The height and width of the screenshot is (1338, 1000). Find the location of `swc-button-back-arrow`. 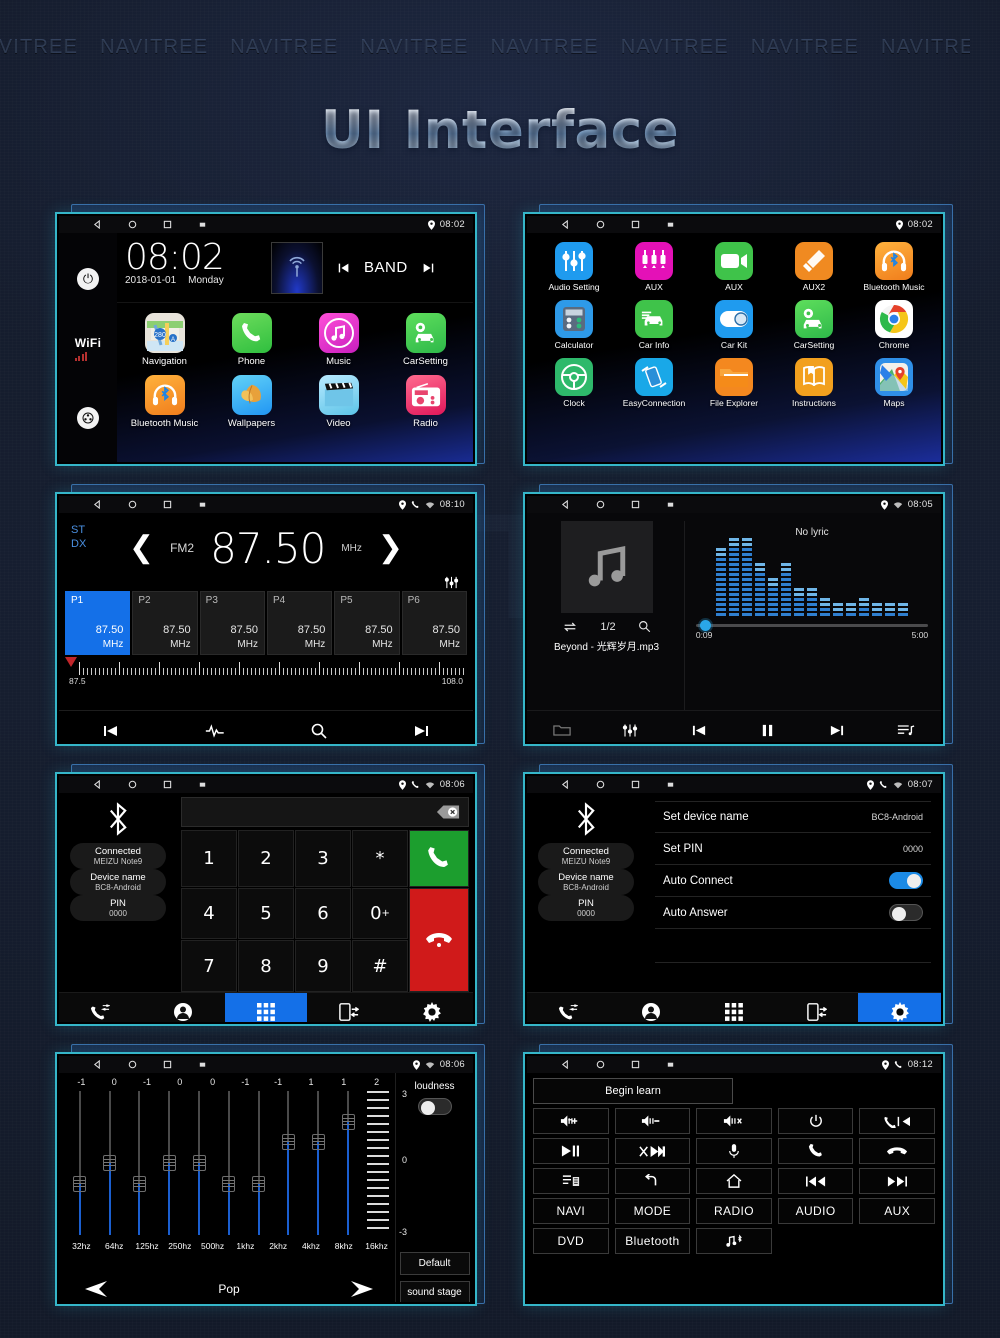

swc-button-back-arrow is located at coordinates (652, 1181).